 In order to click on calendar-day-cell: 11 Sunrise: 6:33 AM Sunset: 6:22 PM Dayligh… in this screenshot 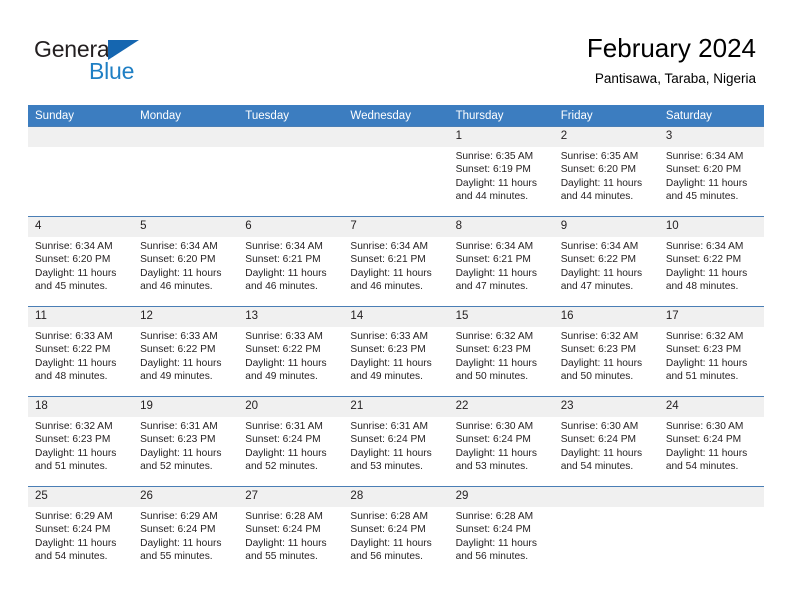, I will do `click(81, 351)`.